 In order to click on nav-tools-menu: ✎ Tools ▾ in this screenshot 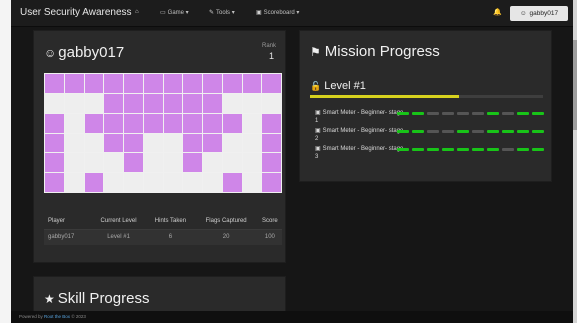, I will do `click(222, 12)`.